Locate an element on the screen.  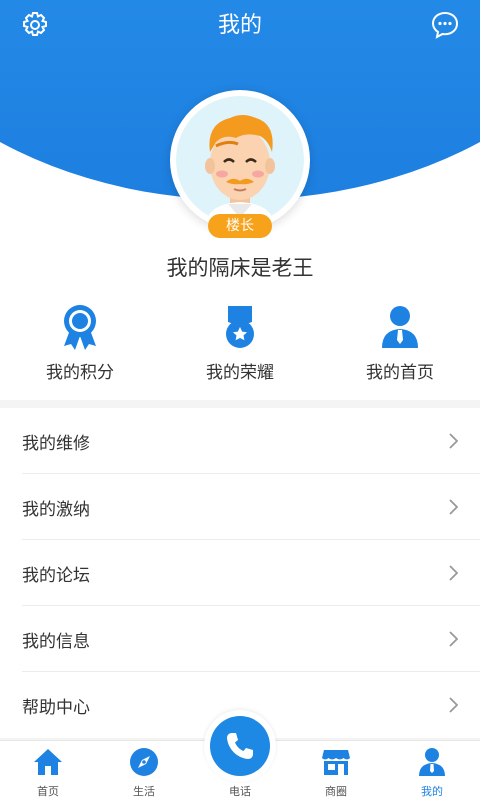
feature-honor-label: 我的荣耀 is located at coordinates (240, 373).